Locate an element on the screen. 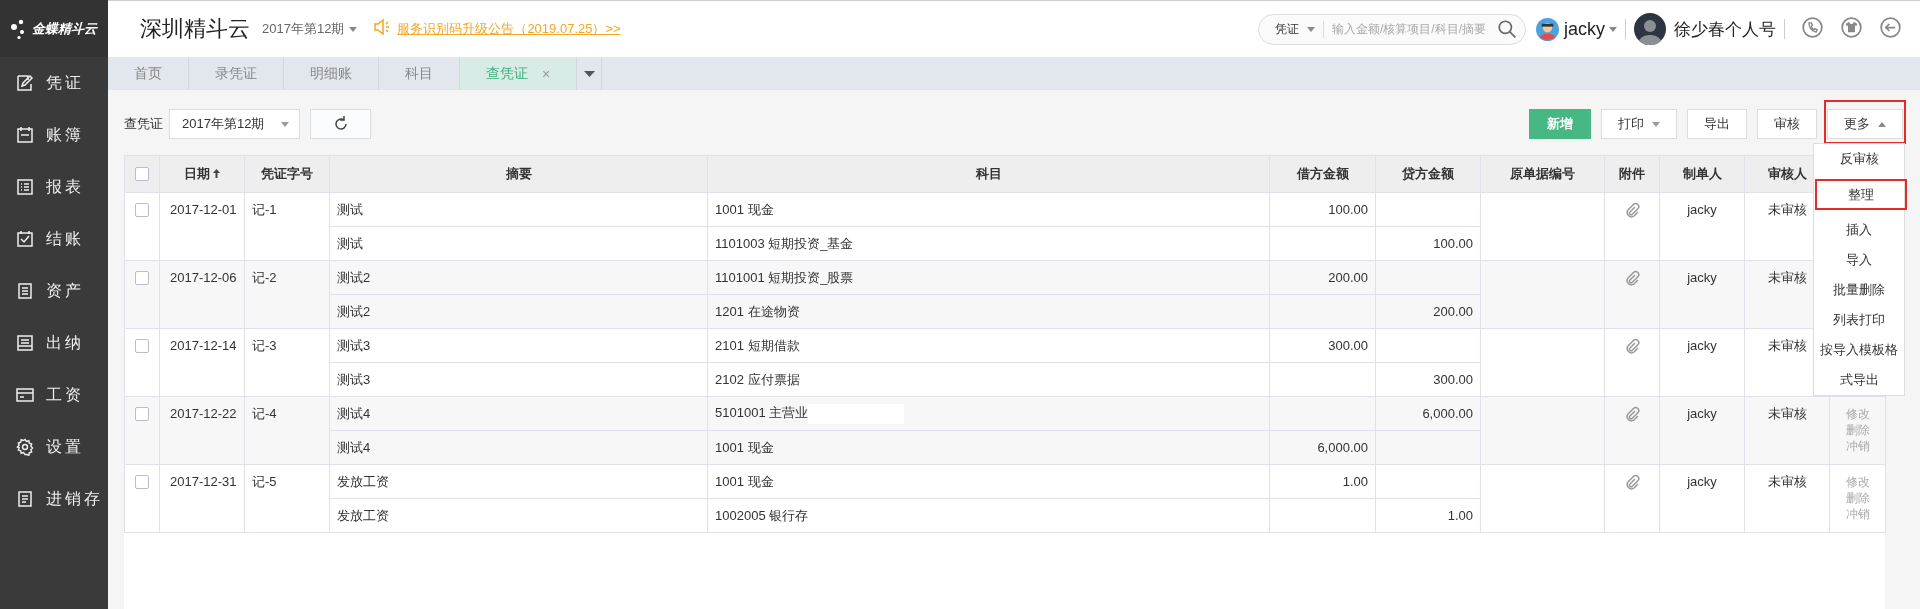 Image resolution: width=1920 pixels, height=609 pixels. voucher-number-cell: 记-3 is located at coordinates (287, 362).